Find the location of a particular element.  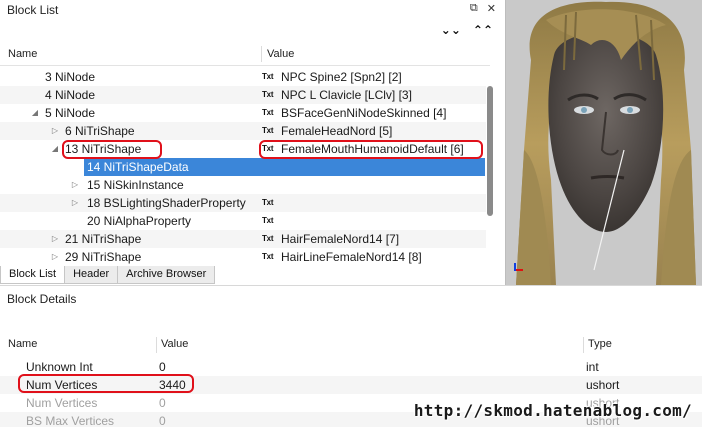

panel-tabs: Block List Header Archive Browser is located at coordinates (108, 275).